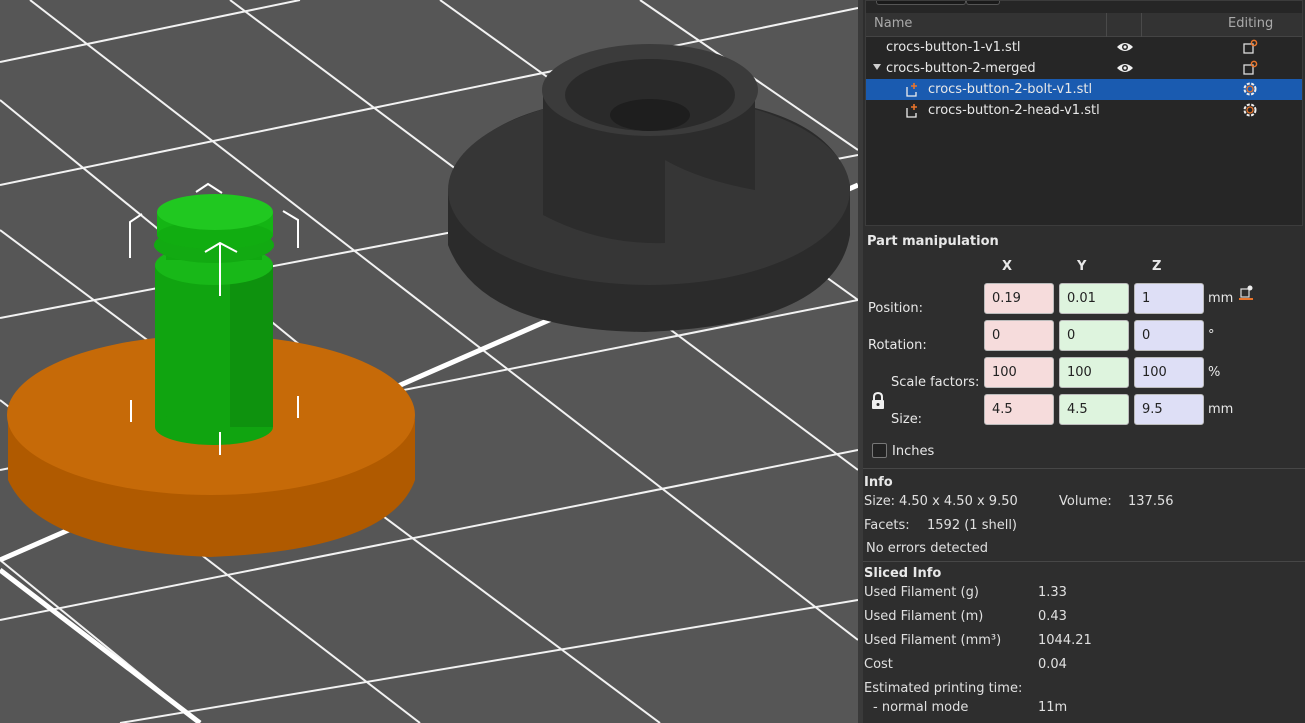 The height and width of the screenshot is (723, 1305). Describe the element at coordinates (1052, 592) in the screenshot. I see `sliced-row-value: 1.33` at that location.